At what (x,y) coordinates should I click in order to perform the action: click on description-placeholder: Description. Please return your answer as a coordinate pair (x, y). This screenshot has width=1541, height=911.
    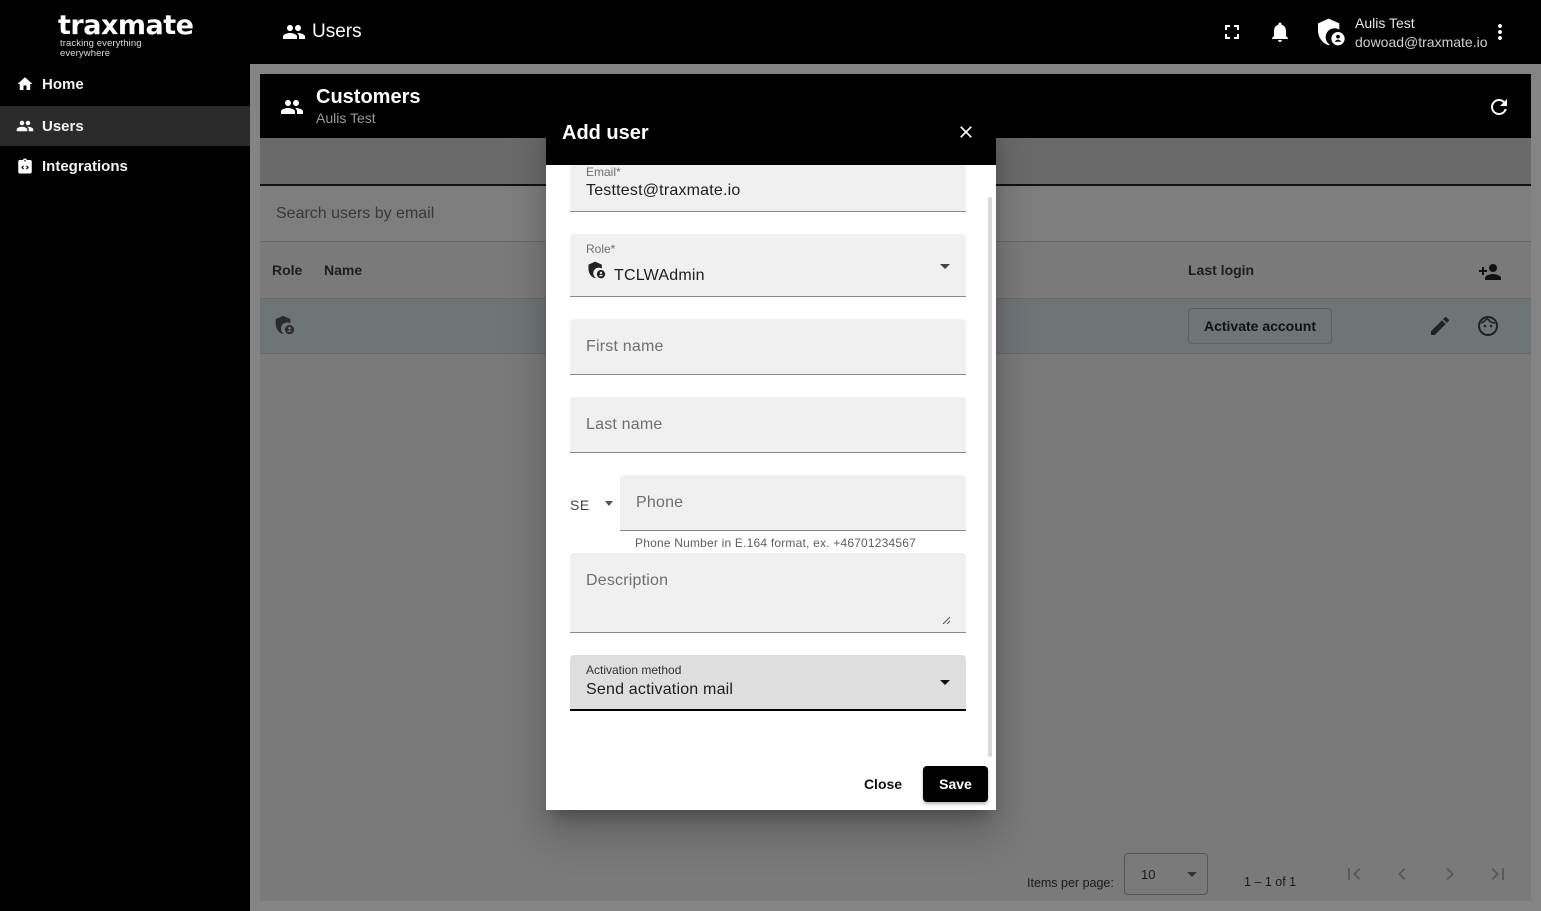
    Looking at the image, I should click on (627, 580).